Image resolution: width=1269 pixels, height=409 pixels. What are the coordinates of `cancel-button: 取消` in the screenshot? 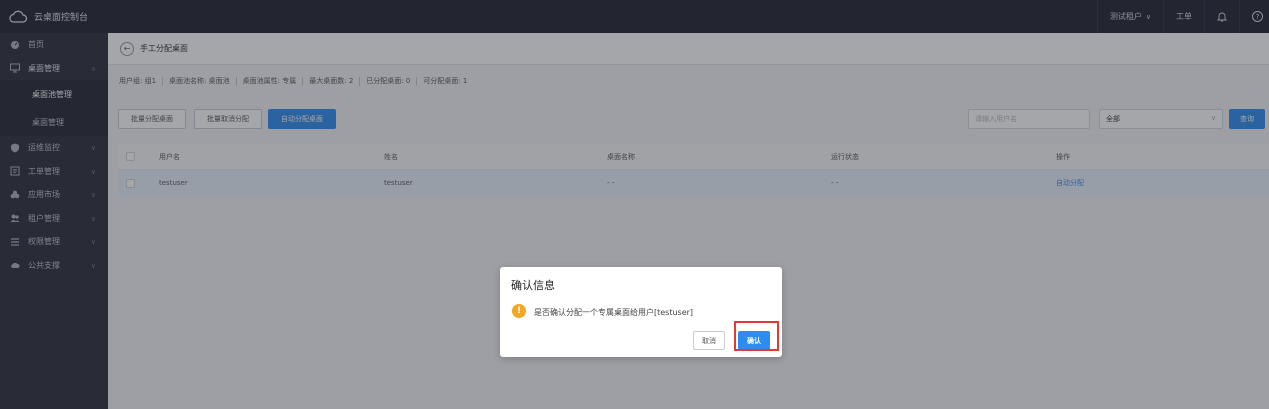 It's located at (709, 340).